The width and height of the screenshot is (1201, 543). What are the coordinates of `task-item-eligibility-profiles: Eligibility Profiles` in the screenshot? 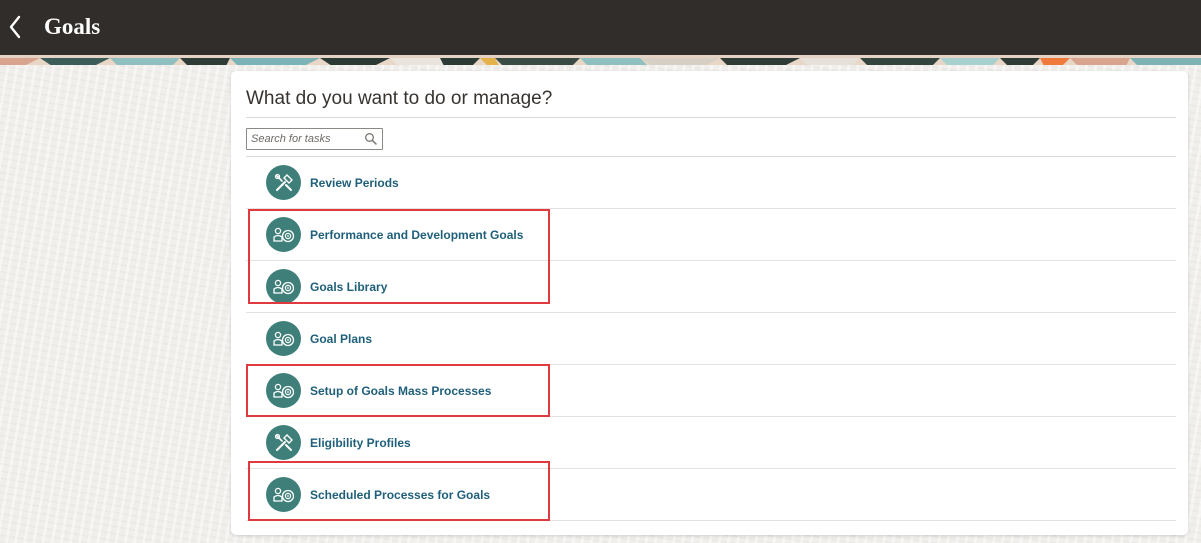 It's located at (711, 443).